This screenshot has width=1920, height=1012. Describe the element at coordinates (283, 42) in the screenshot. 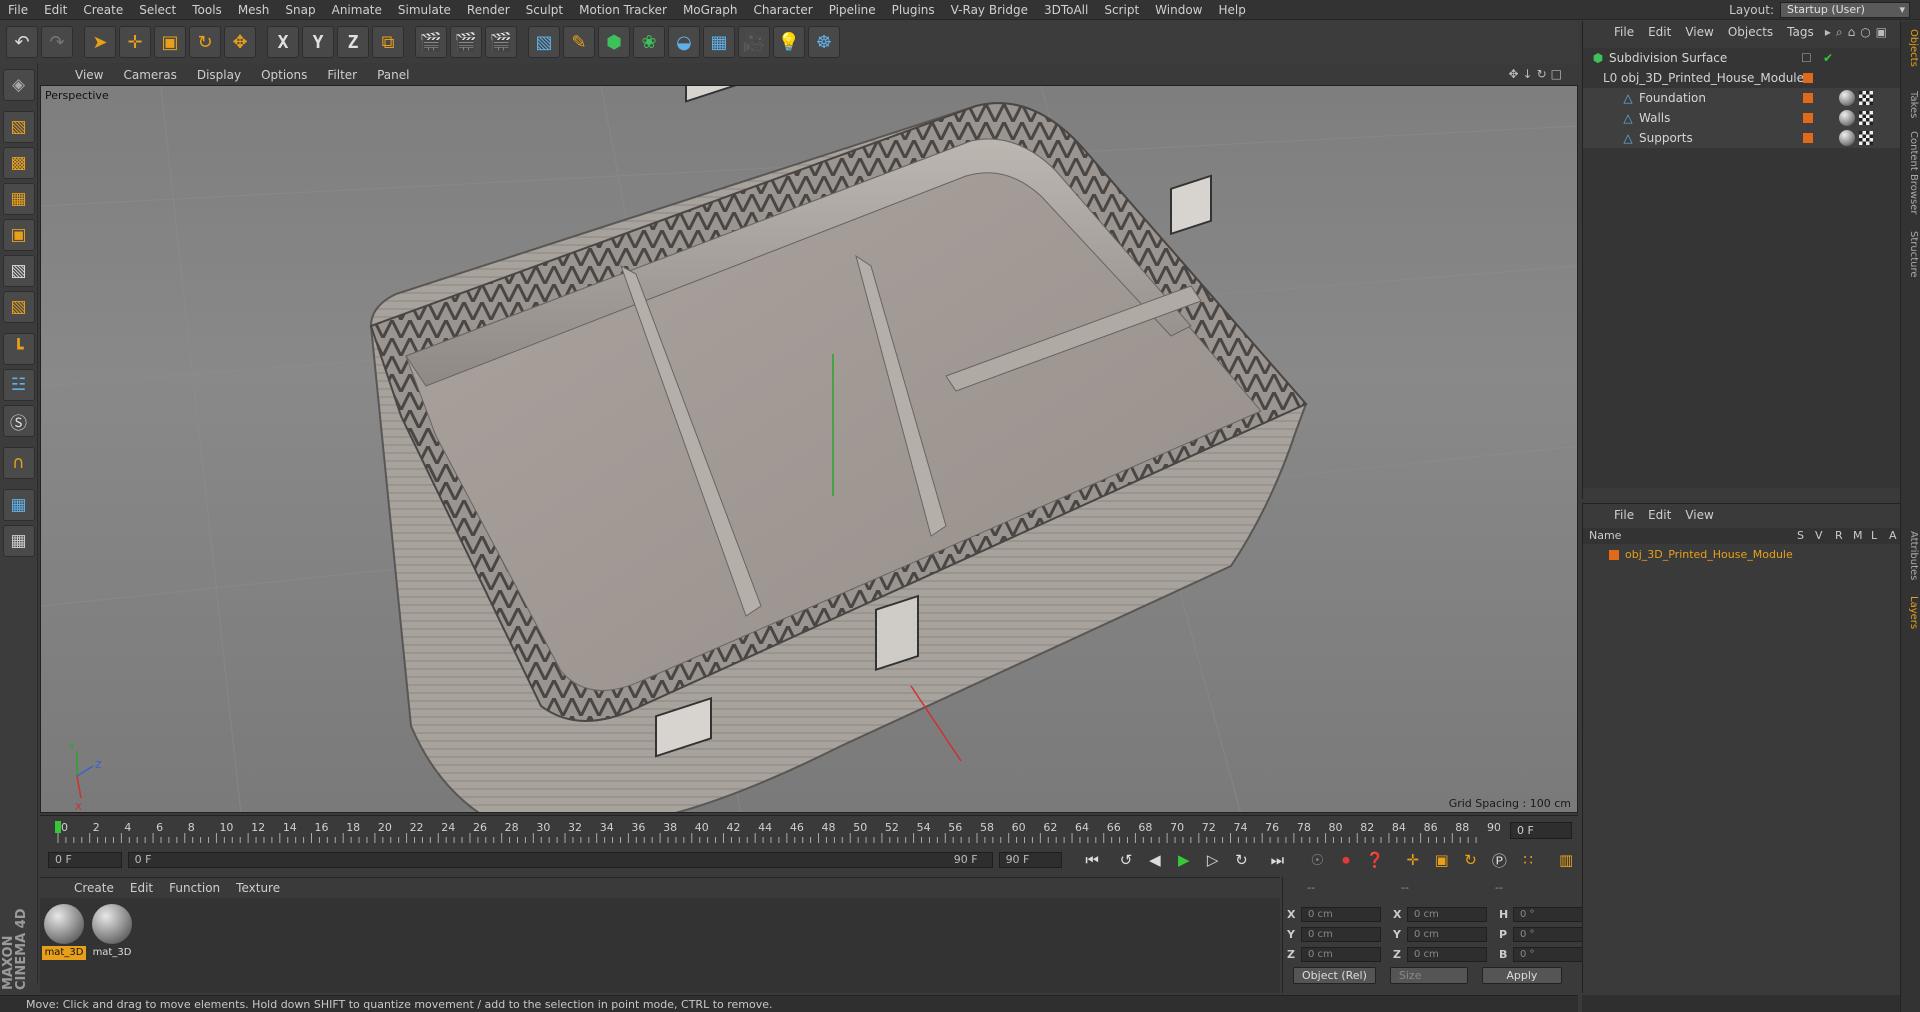

I see `x-axis-lock-icon: X` at that location.